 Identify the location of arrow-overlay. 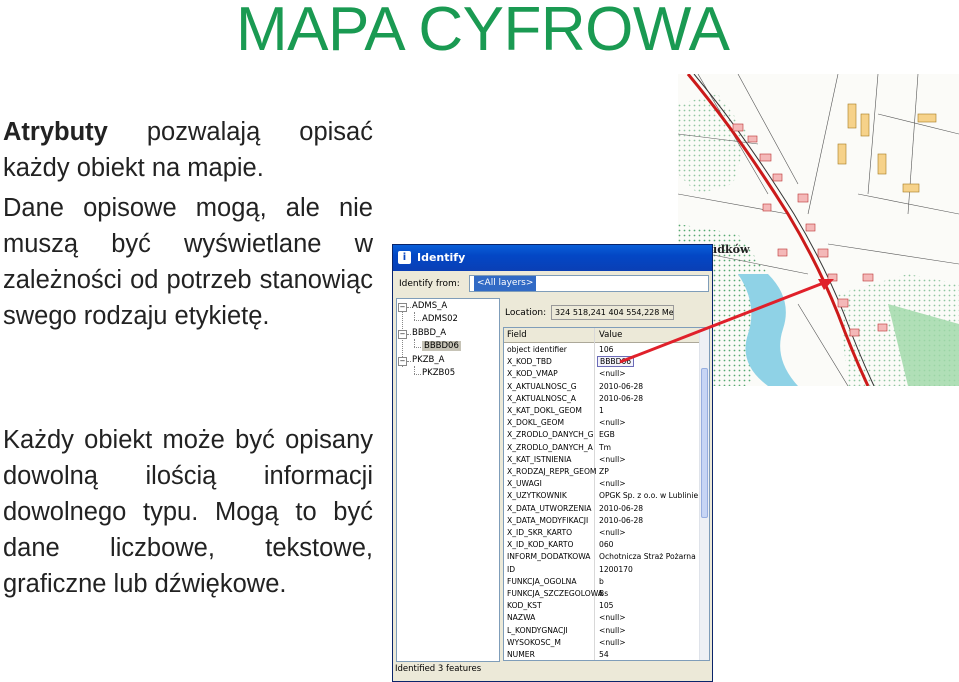
(726, 321).